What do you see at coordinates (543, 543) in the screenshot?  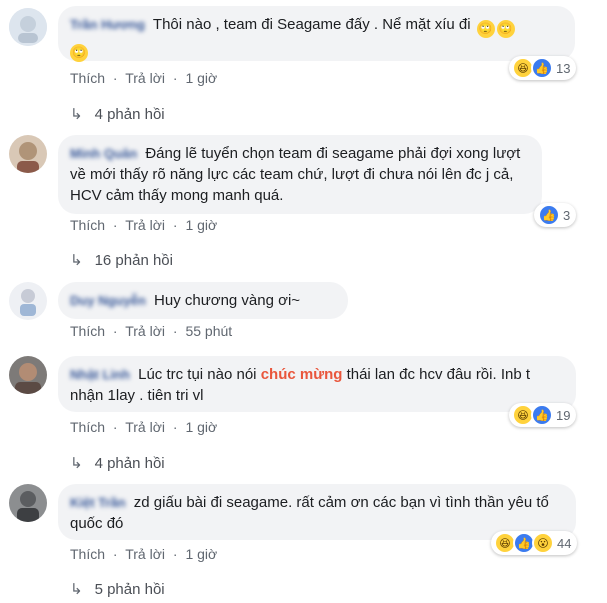 I see `wow-reaction-icon: 😮` at bounding box center [543, 543].